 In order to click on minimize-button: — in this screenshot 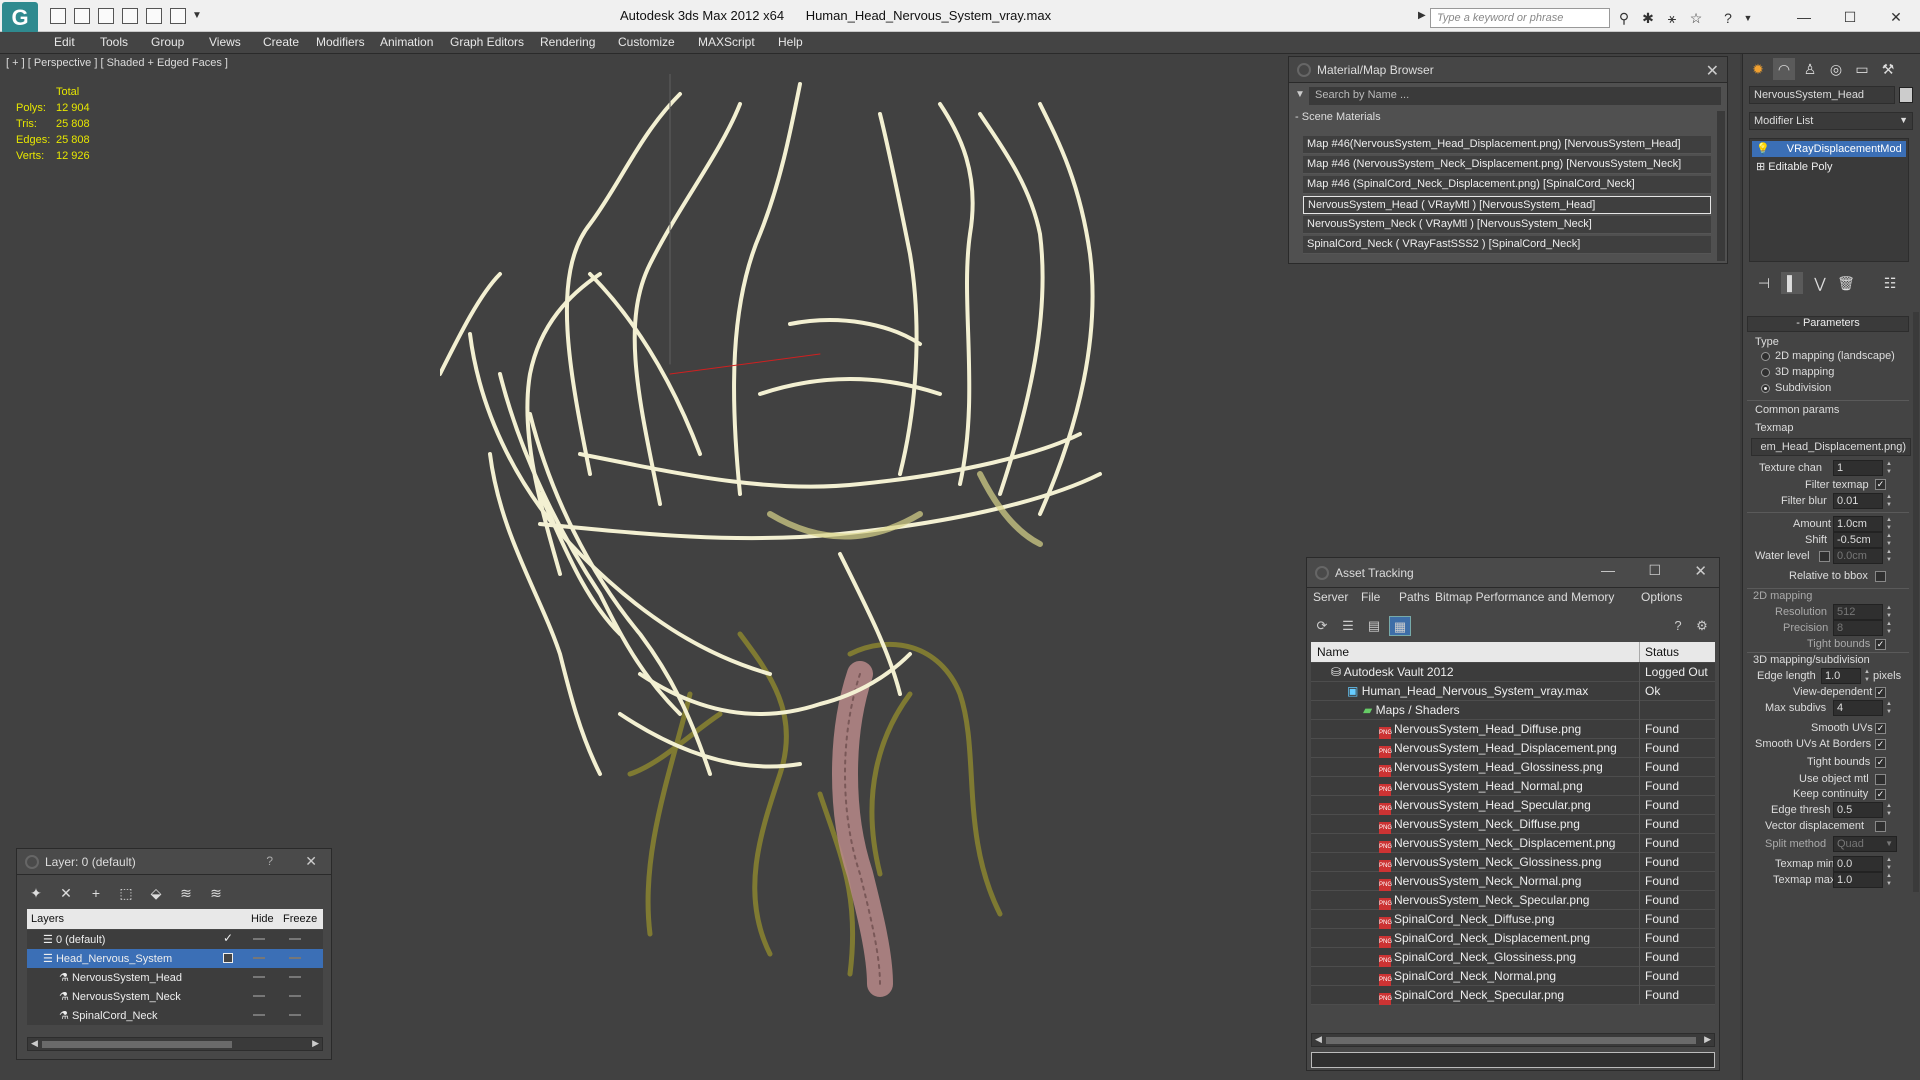, I will do `click(1804, 17)`.